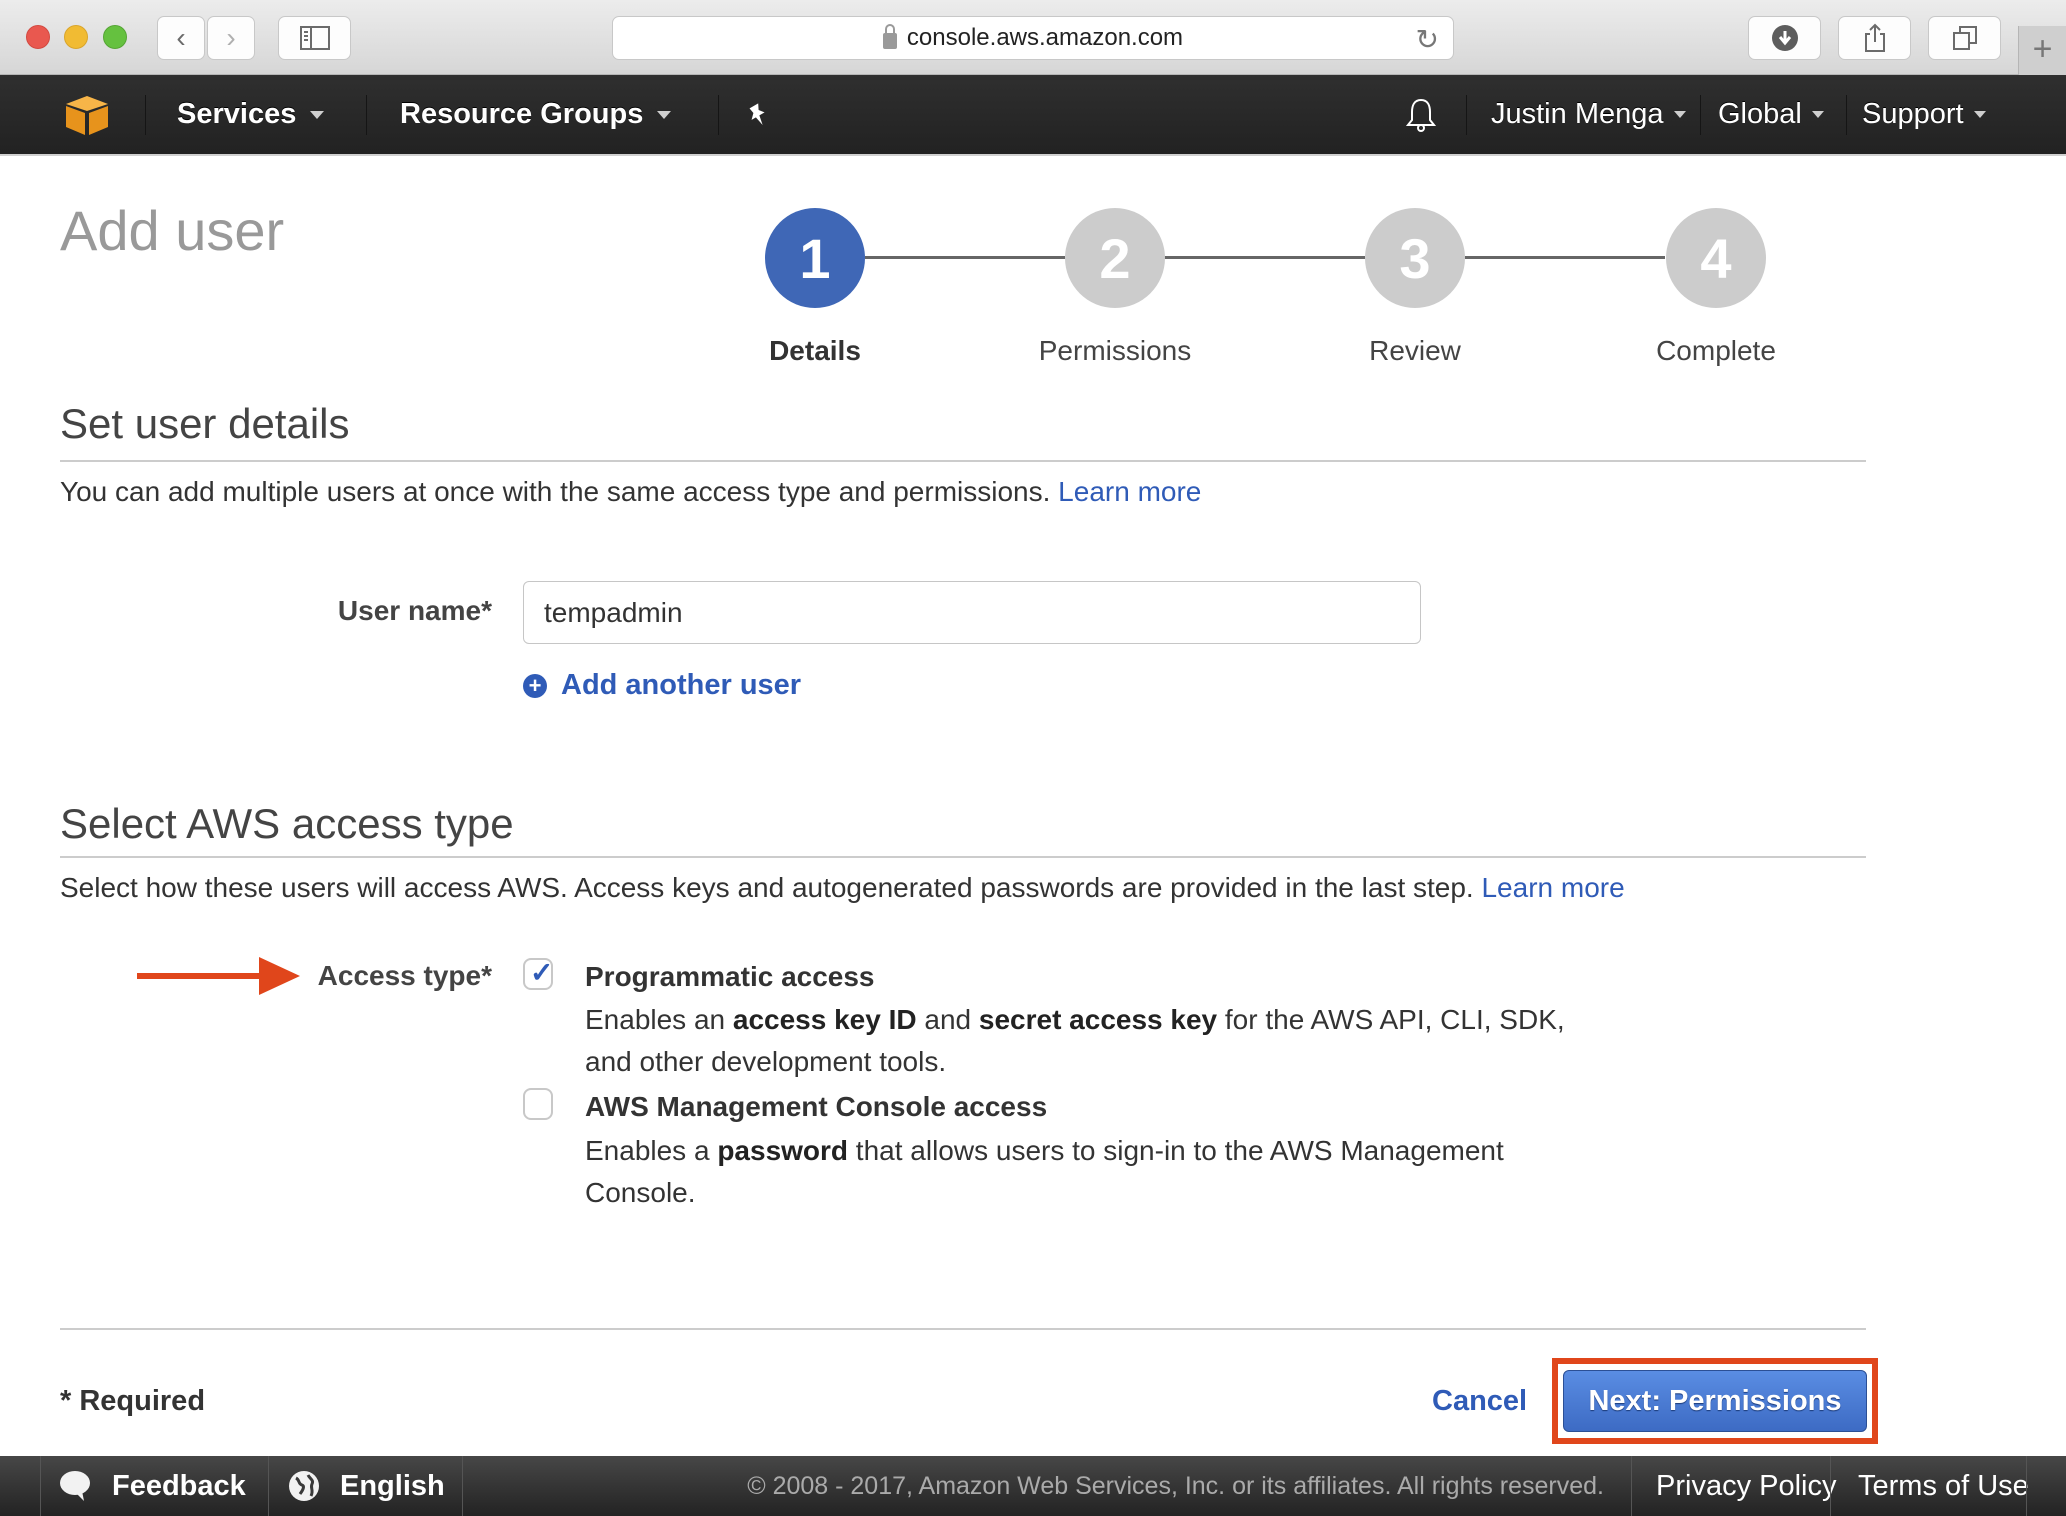  I want to click on notifications-button, so click(1421, 114).